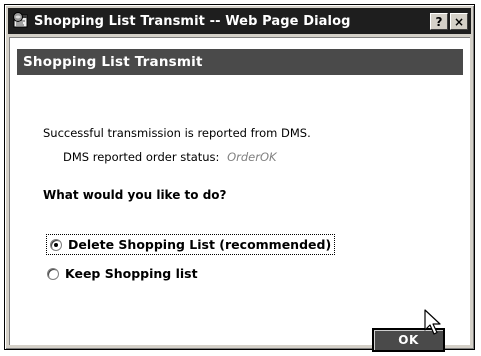 The width and height of the screenshot is (481, 356). I want to click on option-label-keep: Keep Shopping list, so click(131, 273).